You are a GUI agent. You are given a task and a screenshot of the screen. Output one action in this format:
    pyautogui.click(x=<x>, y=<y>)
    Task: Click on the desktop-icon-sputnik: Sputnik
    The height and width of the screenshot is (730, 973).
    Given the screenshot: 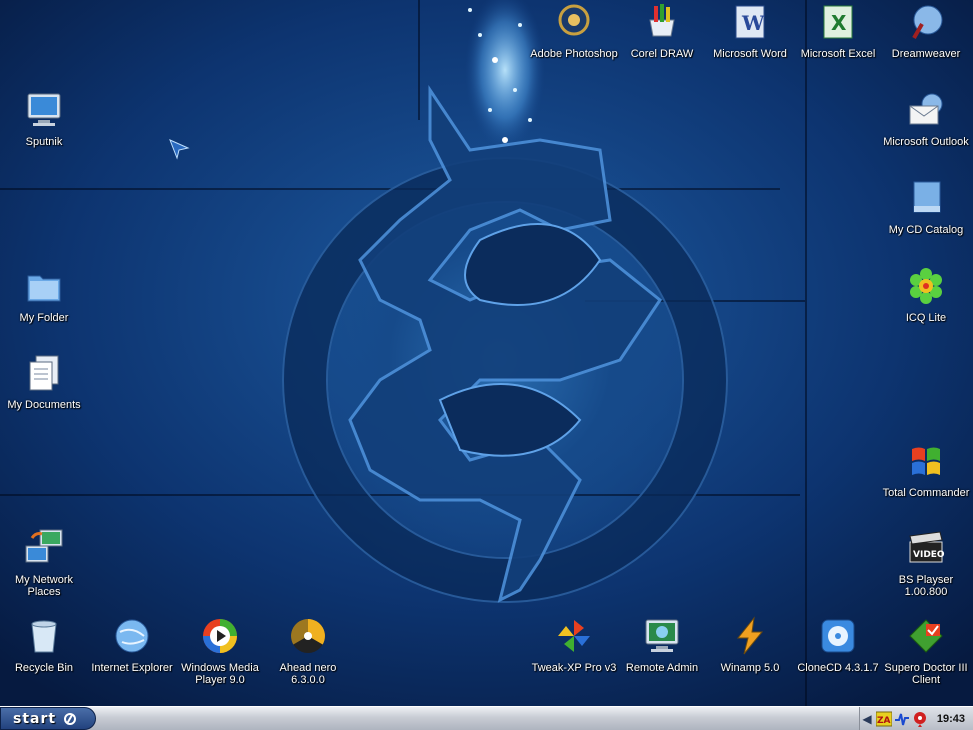 What is the action you would take?
    pyautogui.click(x=44, y=118)
    